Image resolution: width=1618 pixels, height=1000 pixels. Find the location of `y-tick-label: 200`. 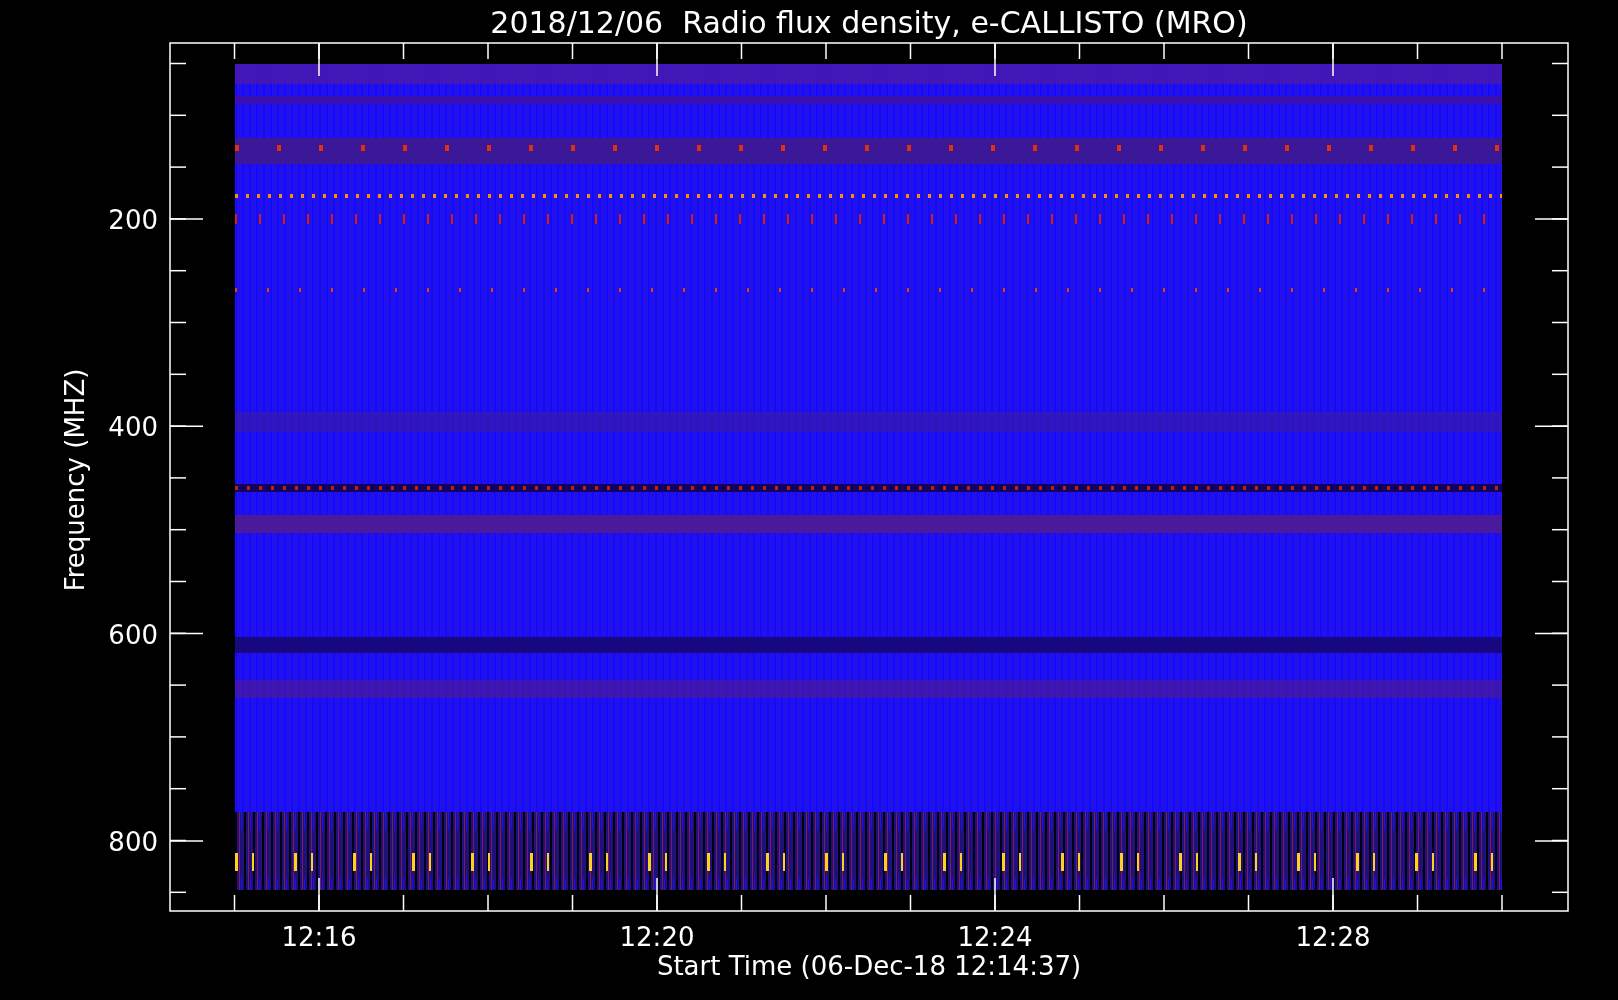

y-tick-label: 200 is located at coordinates (133, 220).